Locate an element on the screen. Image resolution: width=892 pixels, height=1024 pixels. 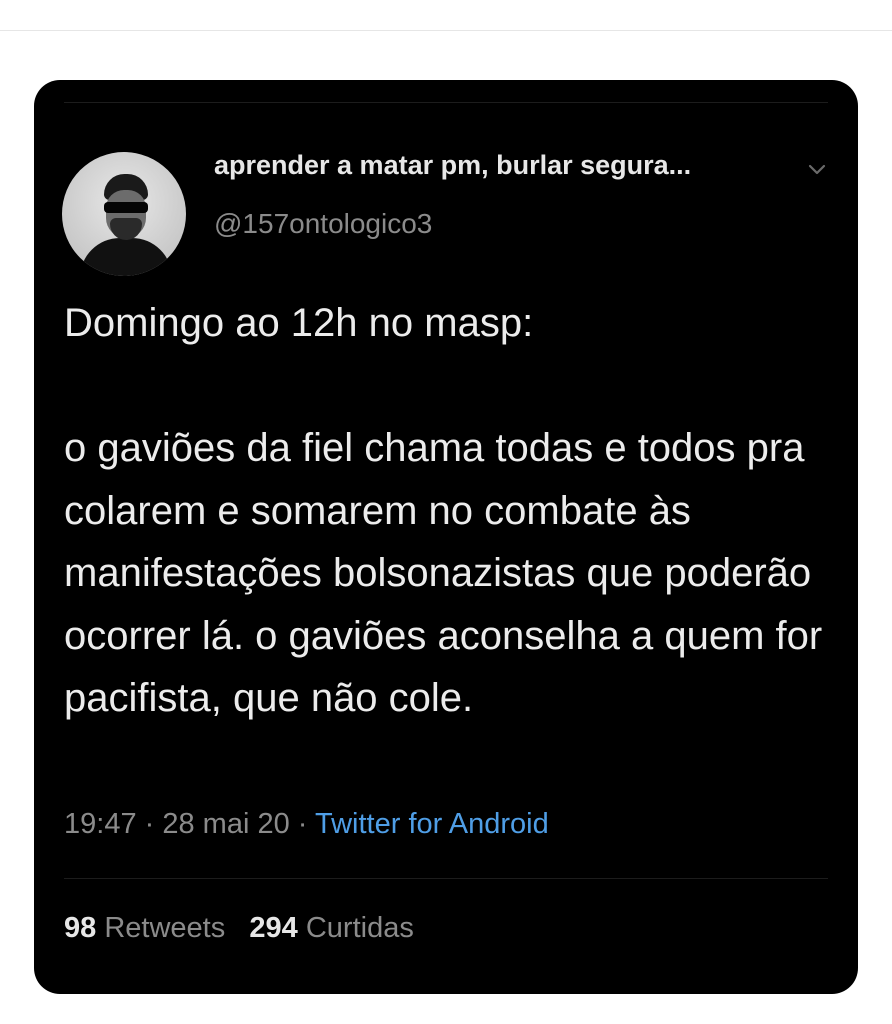
tweet-time: 19:47 is located at coordinates (100, 824).